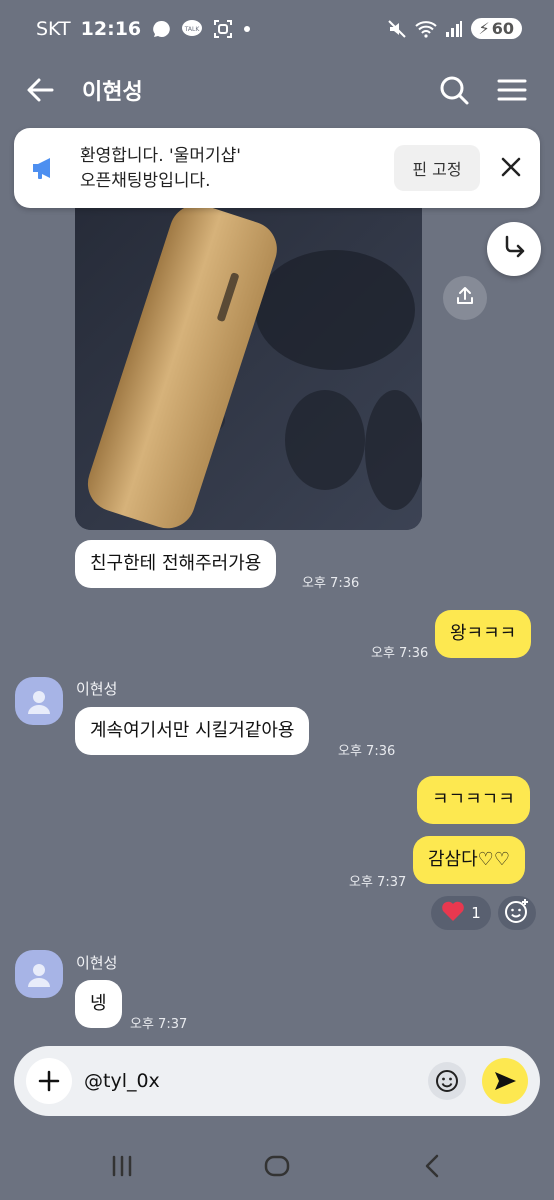  What do you see at coordinates (397, 29) in the screenshot?
I see `mute-icon` at bounding box center [397, 29].